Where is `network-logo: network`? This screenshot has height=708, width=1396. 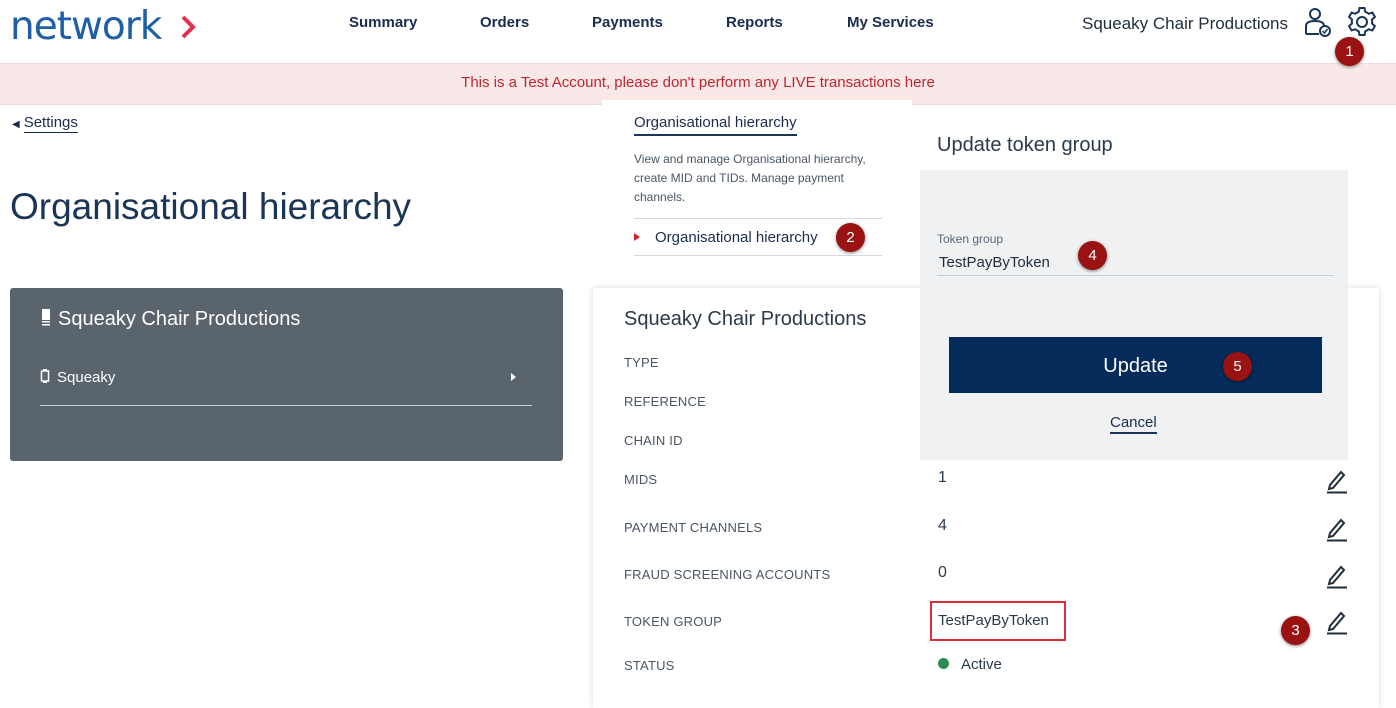
network-logo: network is located at coordinates (86, 26).